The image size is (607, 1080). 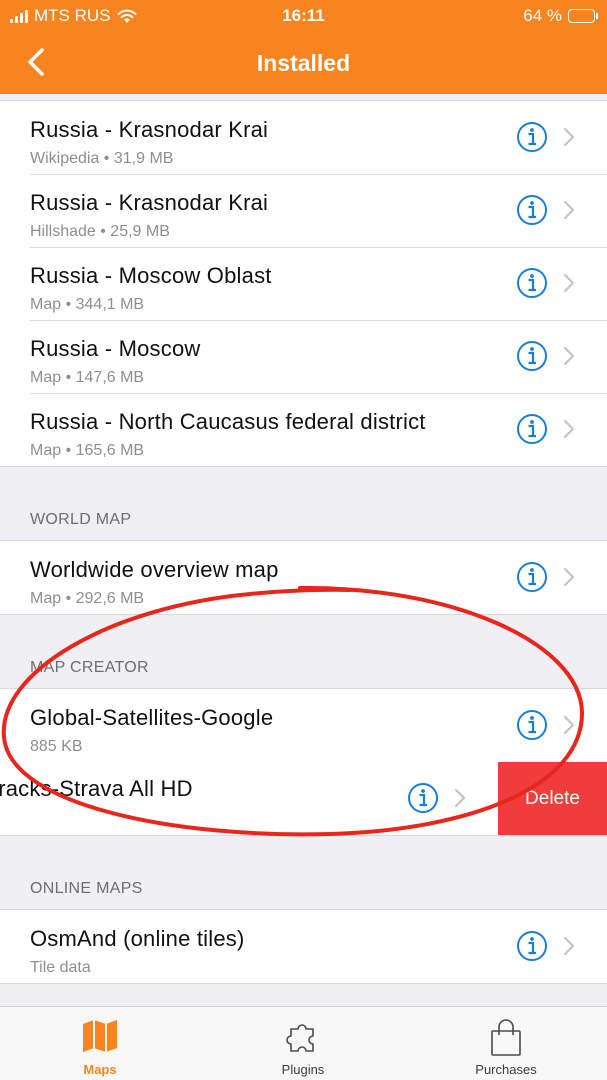 What do you see at coordinates (86, 888) in the screenshot?
I see `section-header-online-maps: ONLINE MAPS` at bounding box center [86, 888].